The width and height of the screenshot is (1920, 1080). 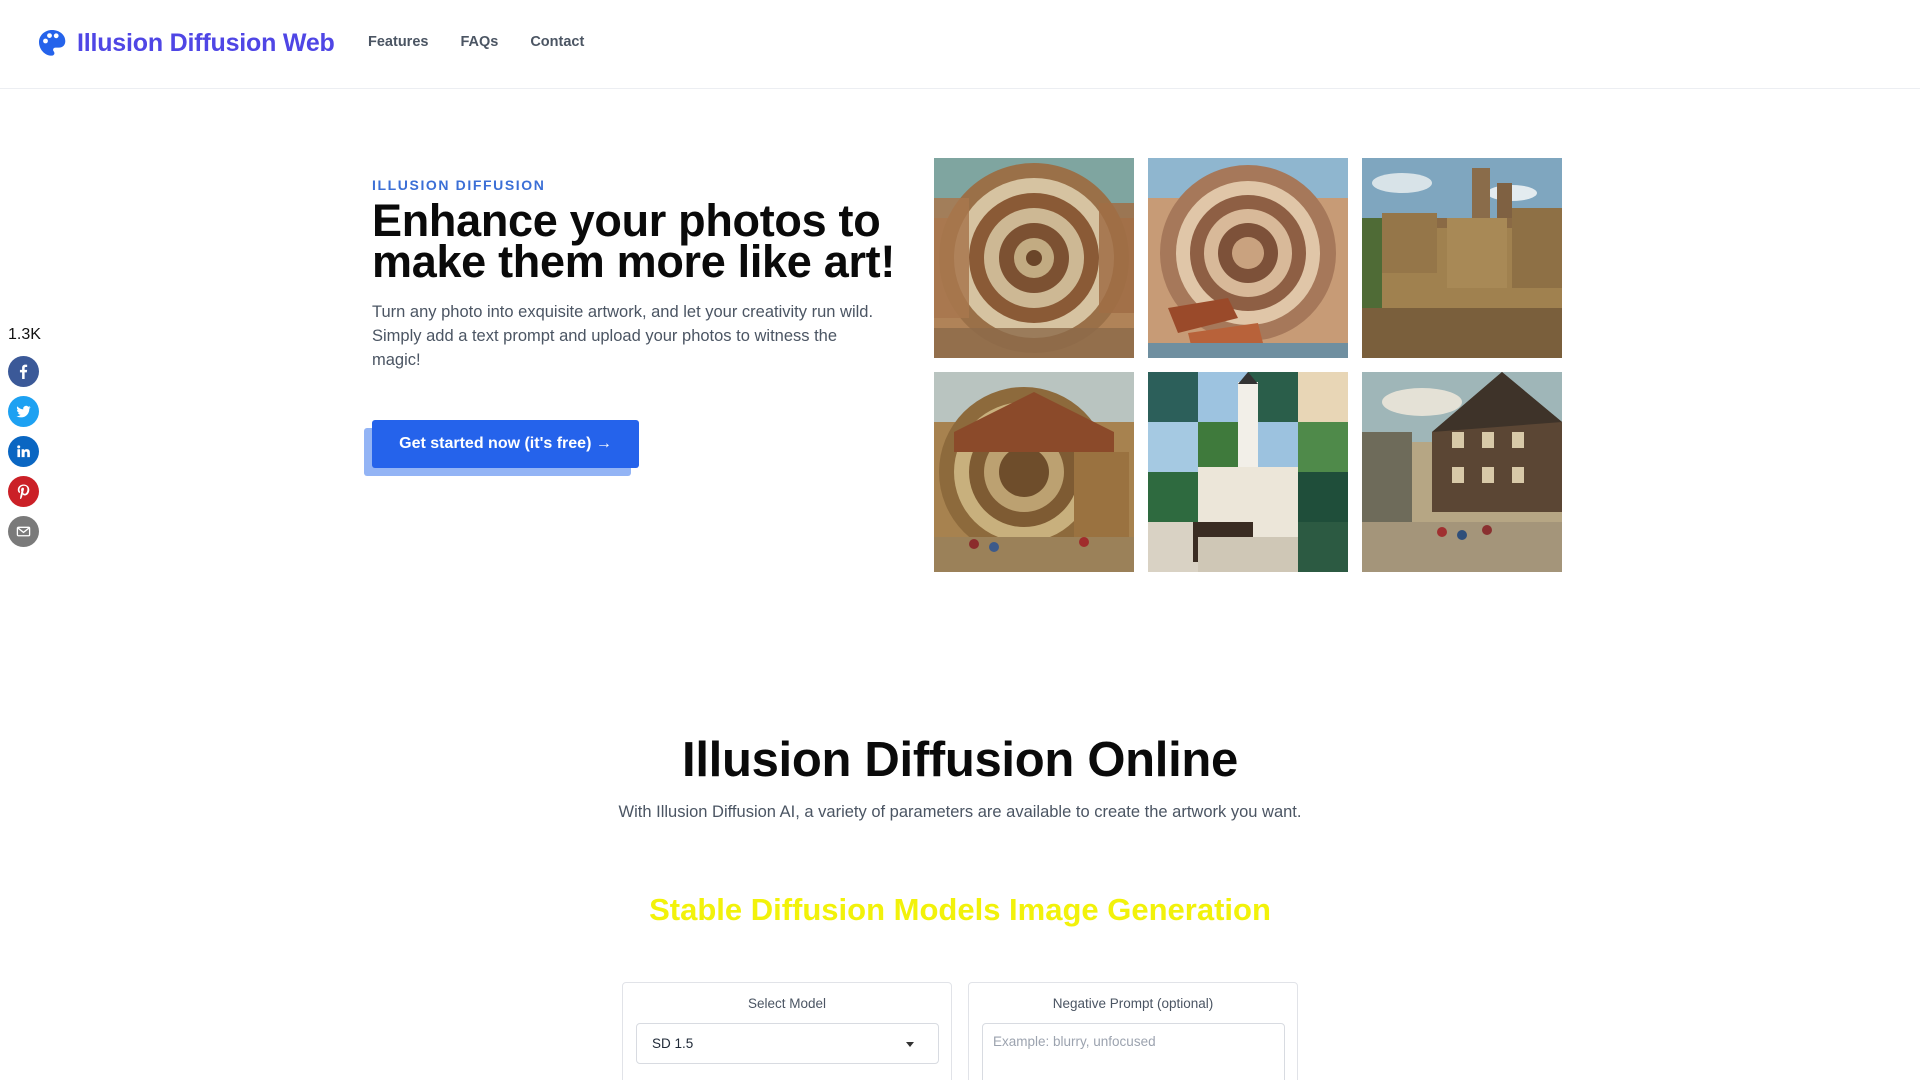 What do you see at coordinates (206, 42) in the screenshot?
I see `logo-text: Illusion Diffusion Web` at bounding box center [206, 42].